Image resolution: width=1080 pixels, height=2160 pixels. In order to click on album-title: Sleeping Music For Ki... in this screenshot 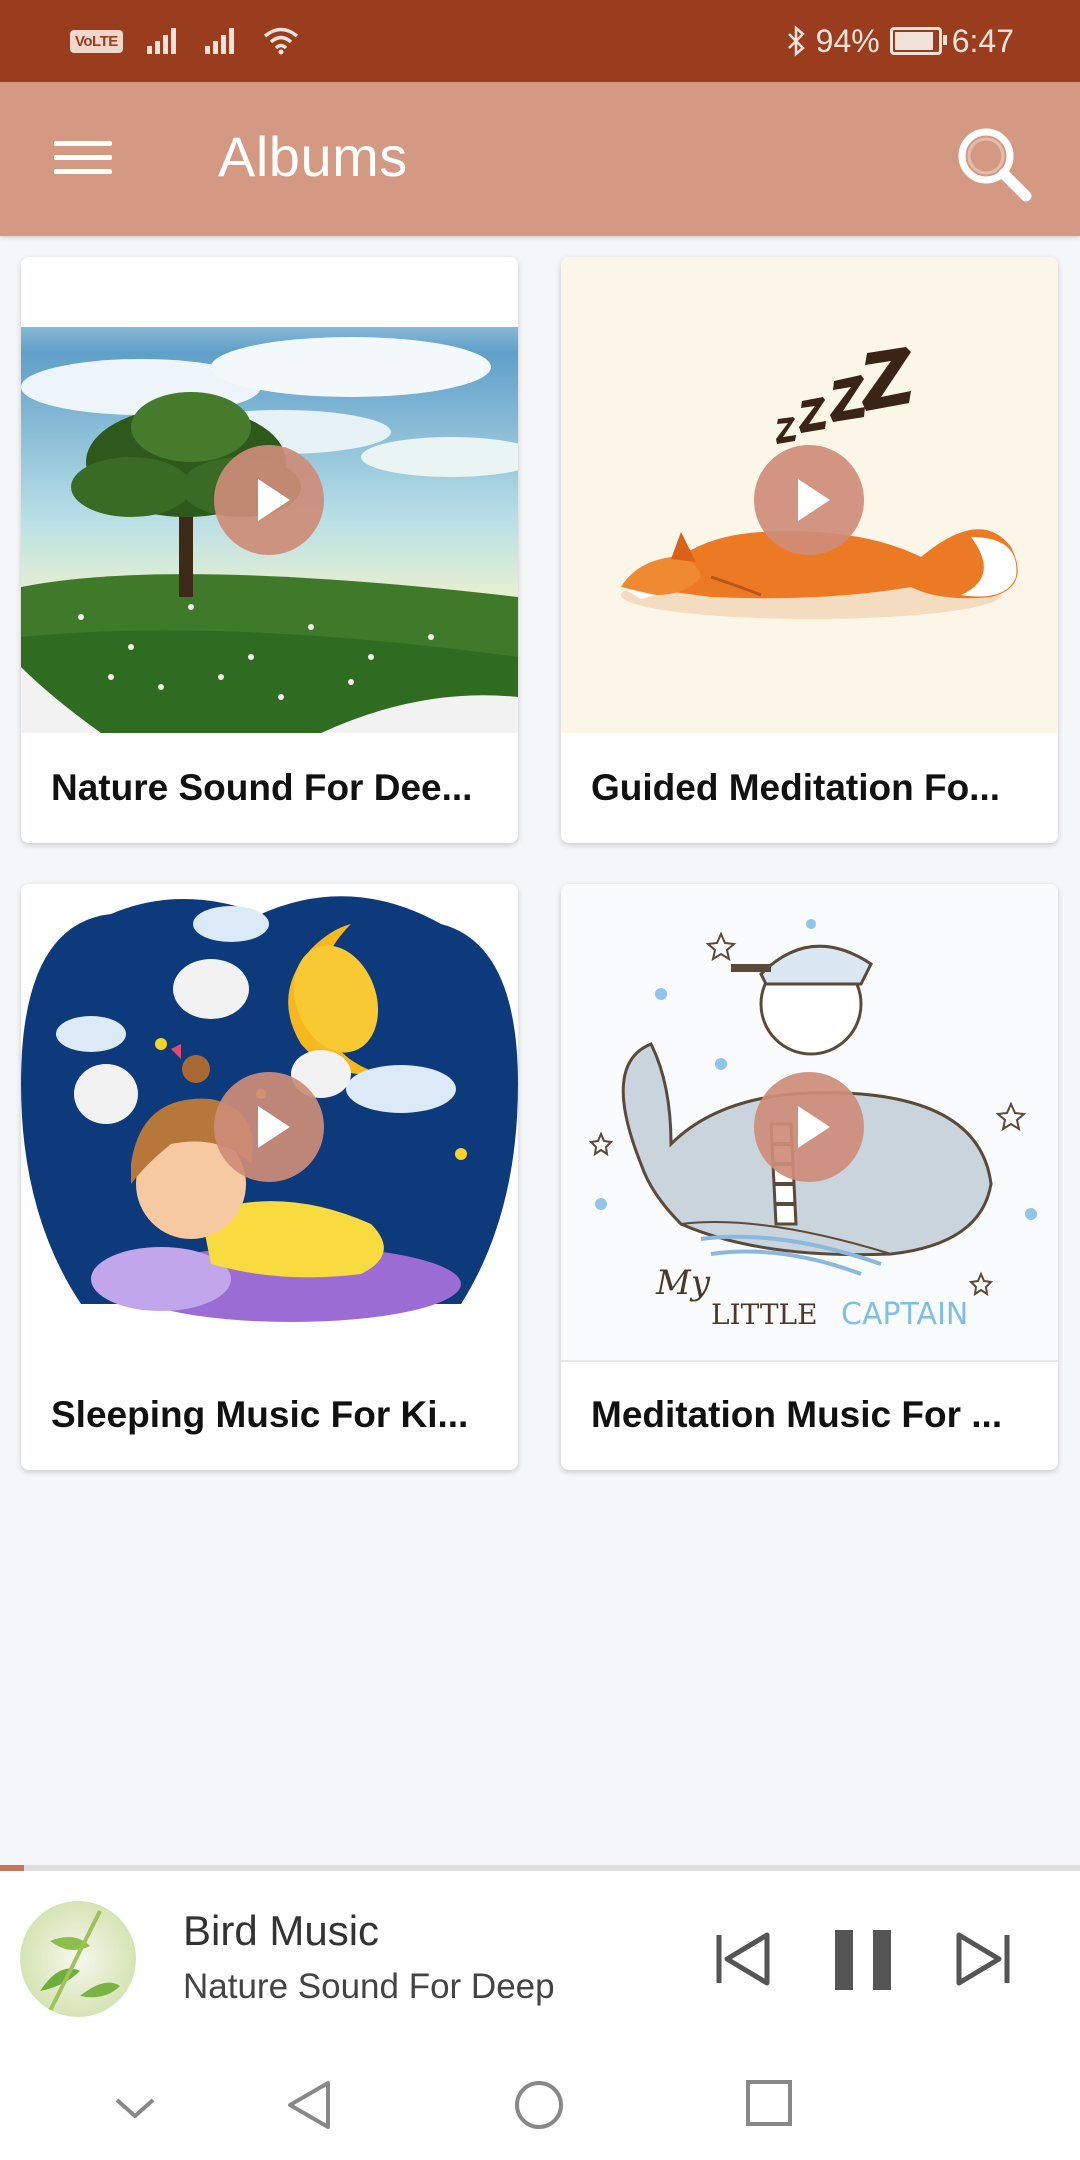, I will do `click(260, 1414)`.